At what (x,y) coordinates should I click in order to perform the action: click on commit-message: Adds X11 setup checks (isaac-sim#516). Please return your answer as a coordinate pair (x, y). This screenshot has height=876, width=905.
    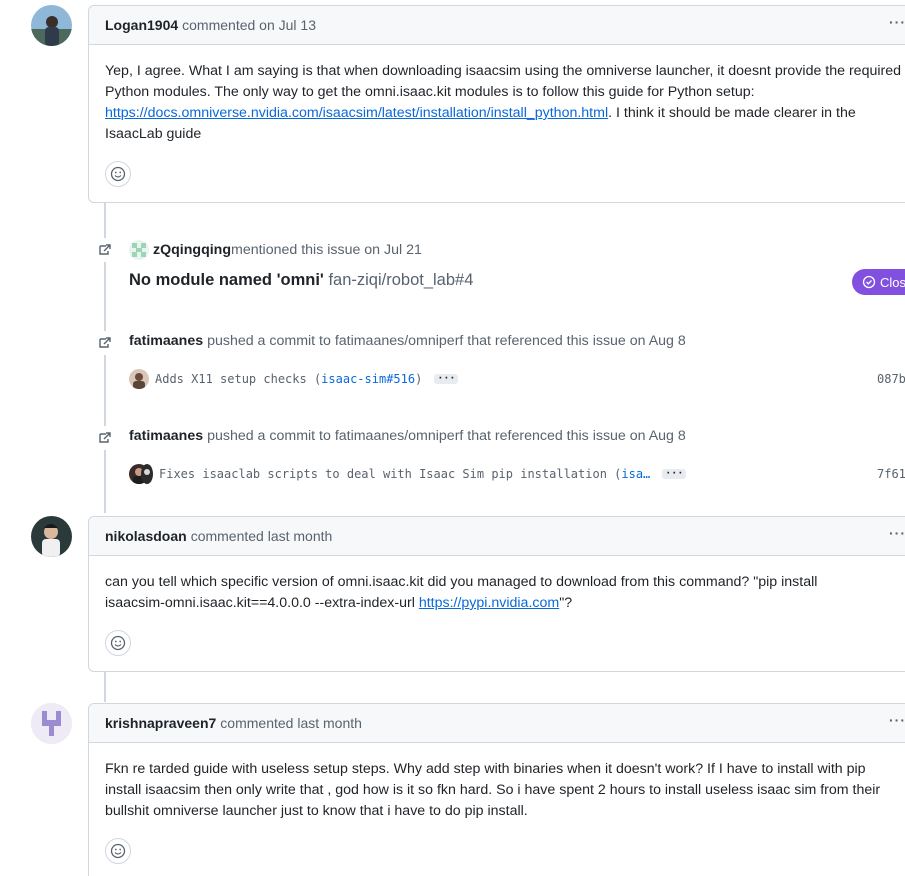
    Looking at the image, I should click on (288, 379).